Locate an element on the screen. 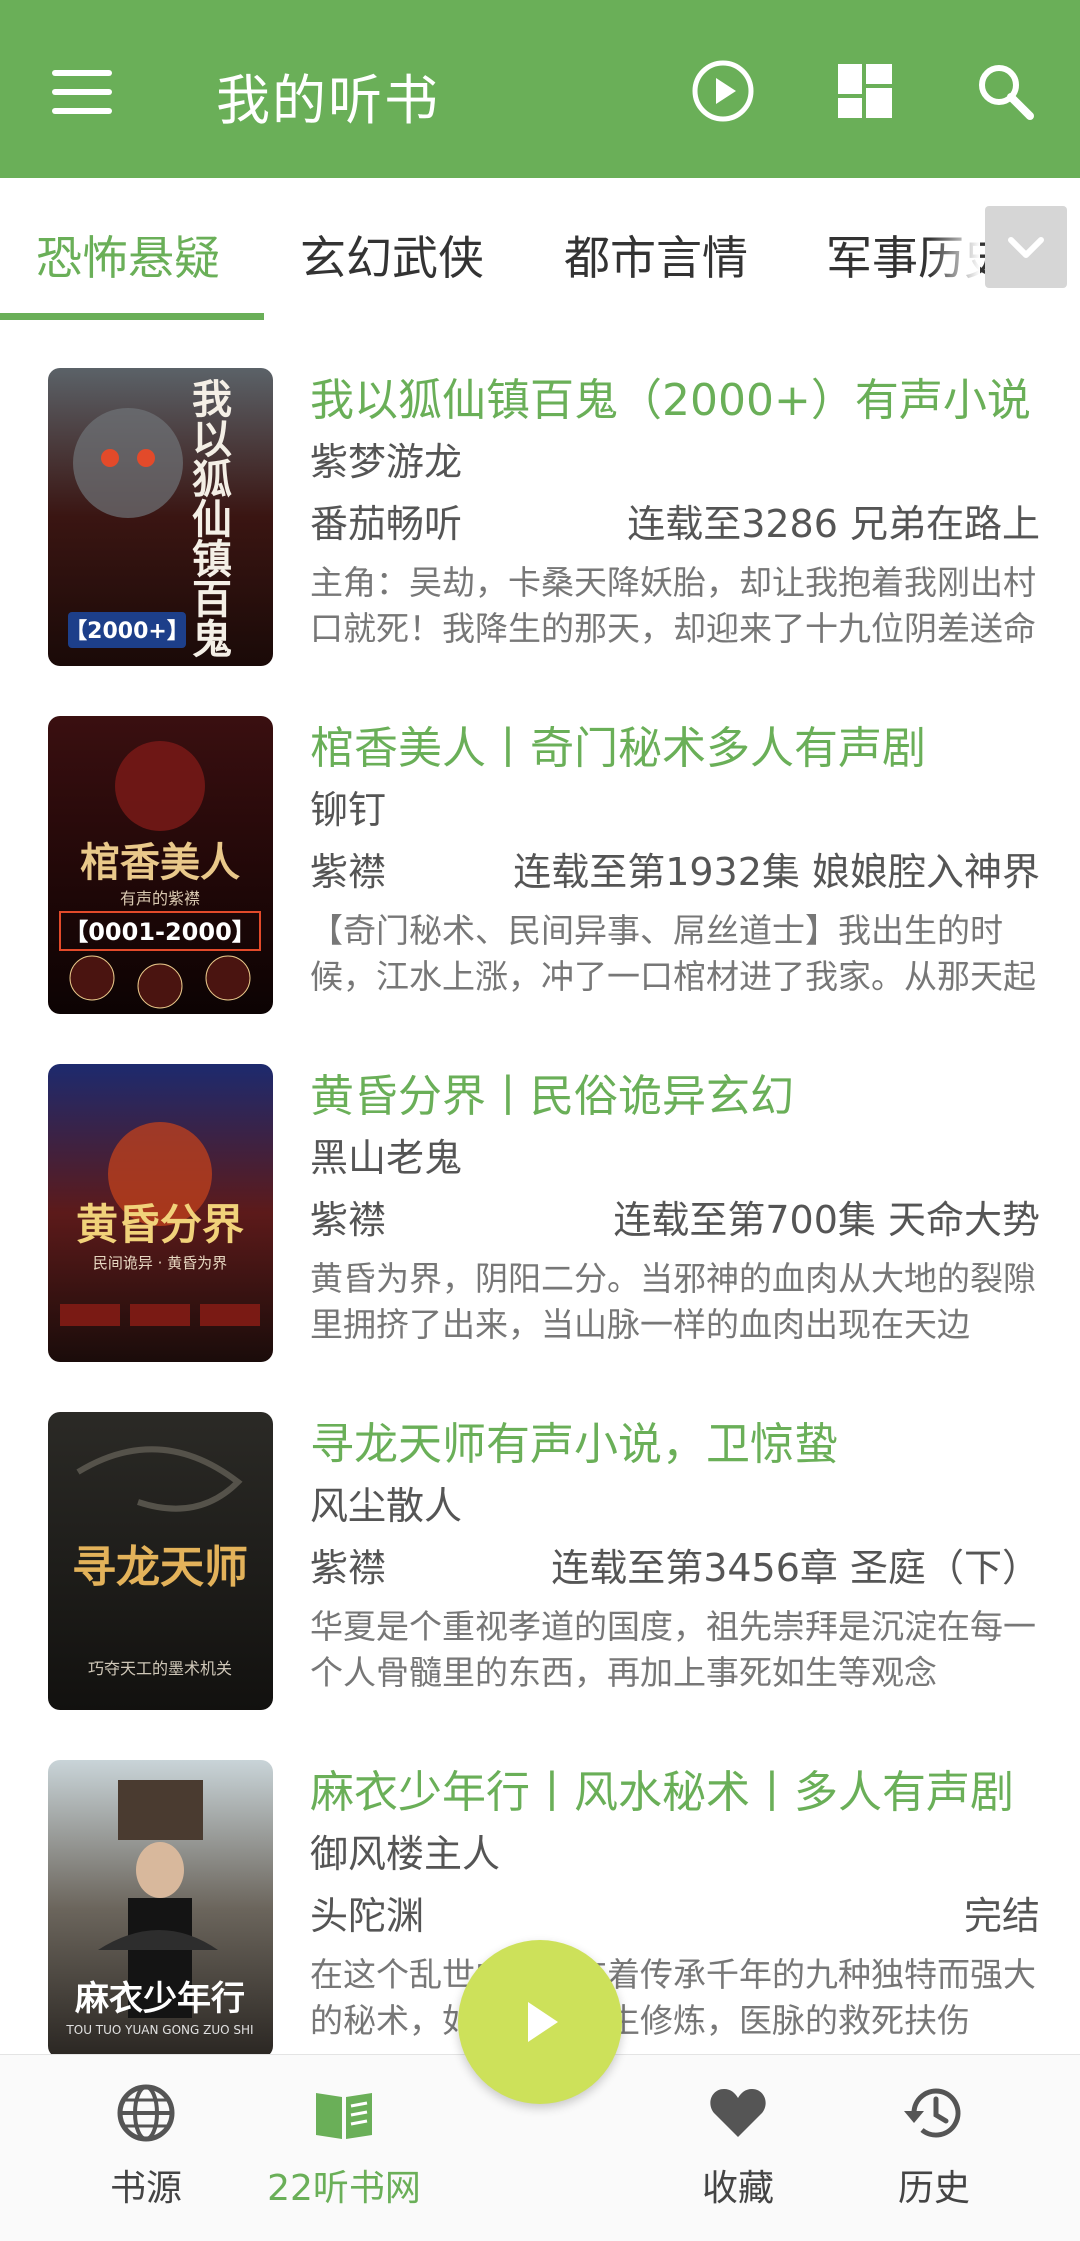  book-status: 连载至第3456章 圣庭（下） is located at coordinates (795, 1568).